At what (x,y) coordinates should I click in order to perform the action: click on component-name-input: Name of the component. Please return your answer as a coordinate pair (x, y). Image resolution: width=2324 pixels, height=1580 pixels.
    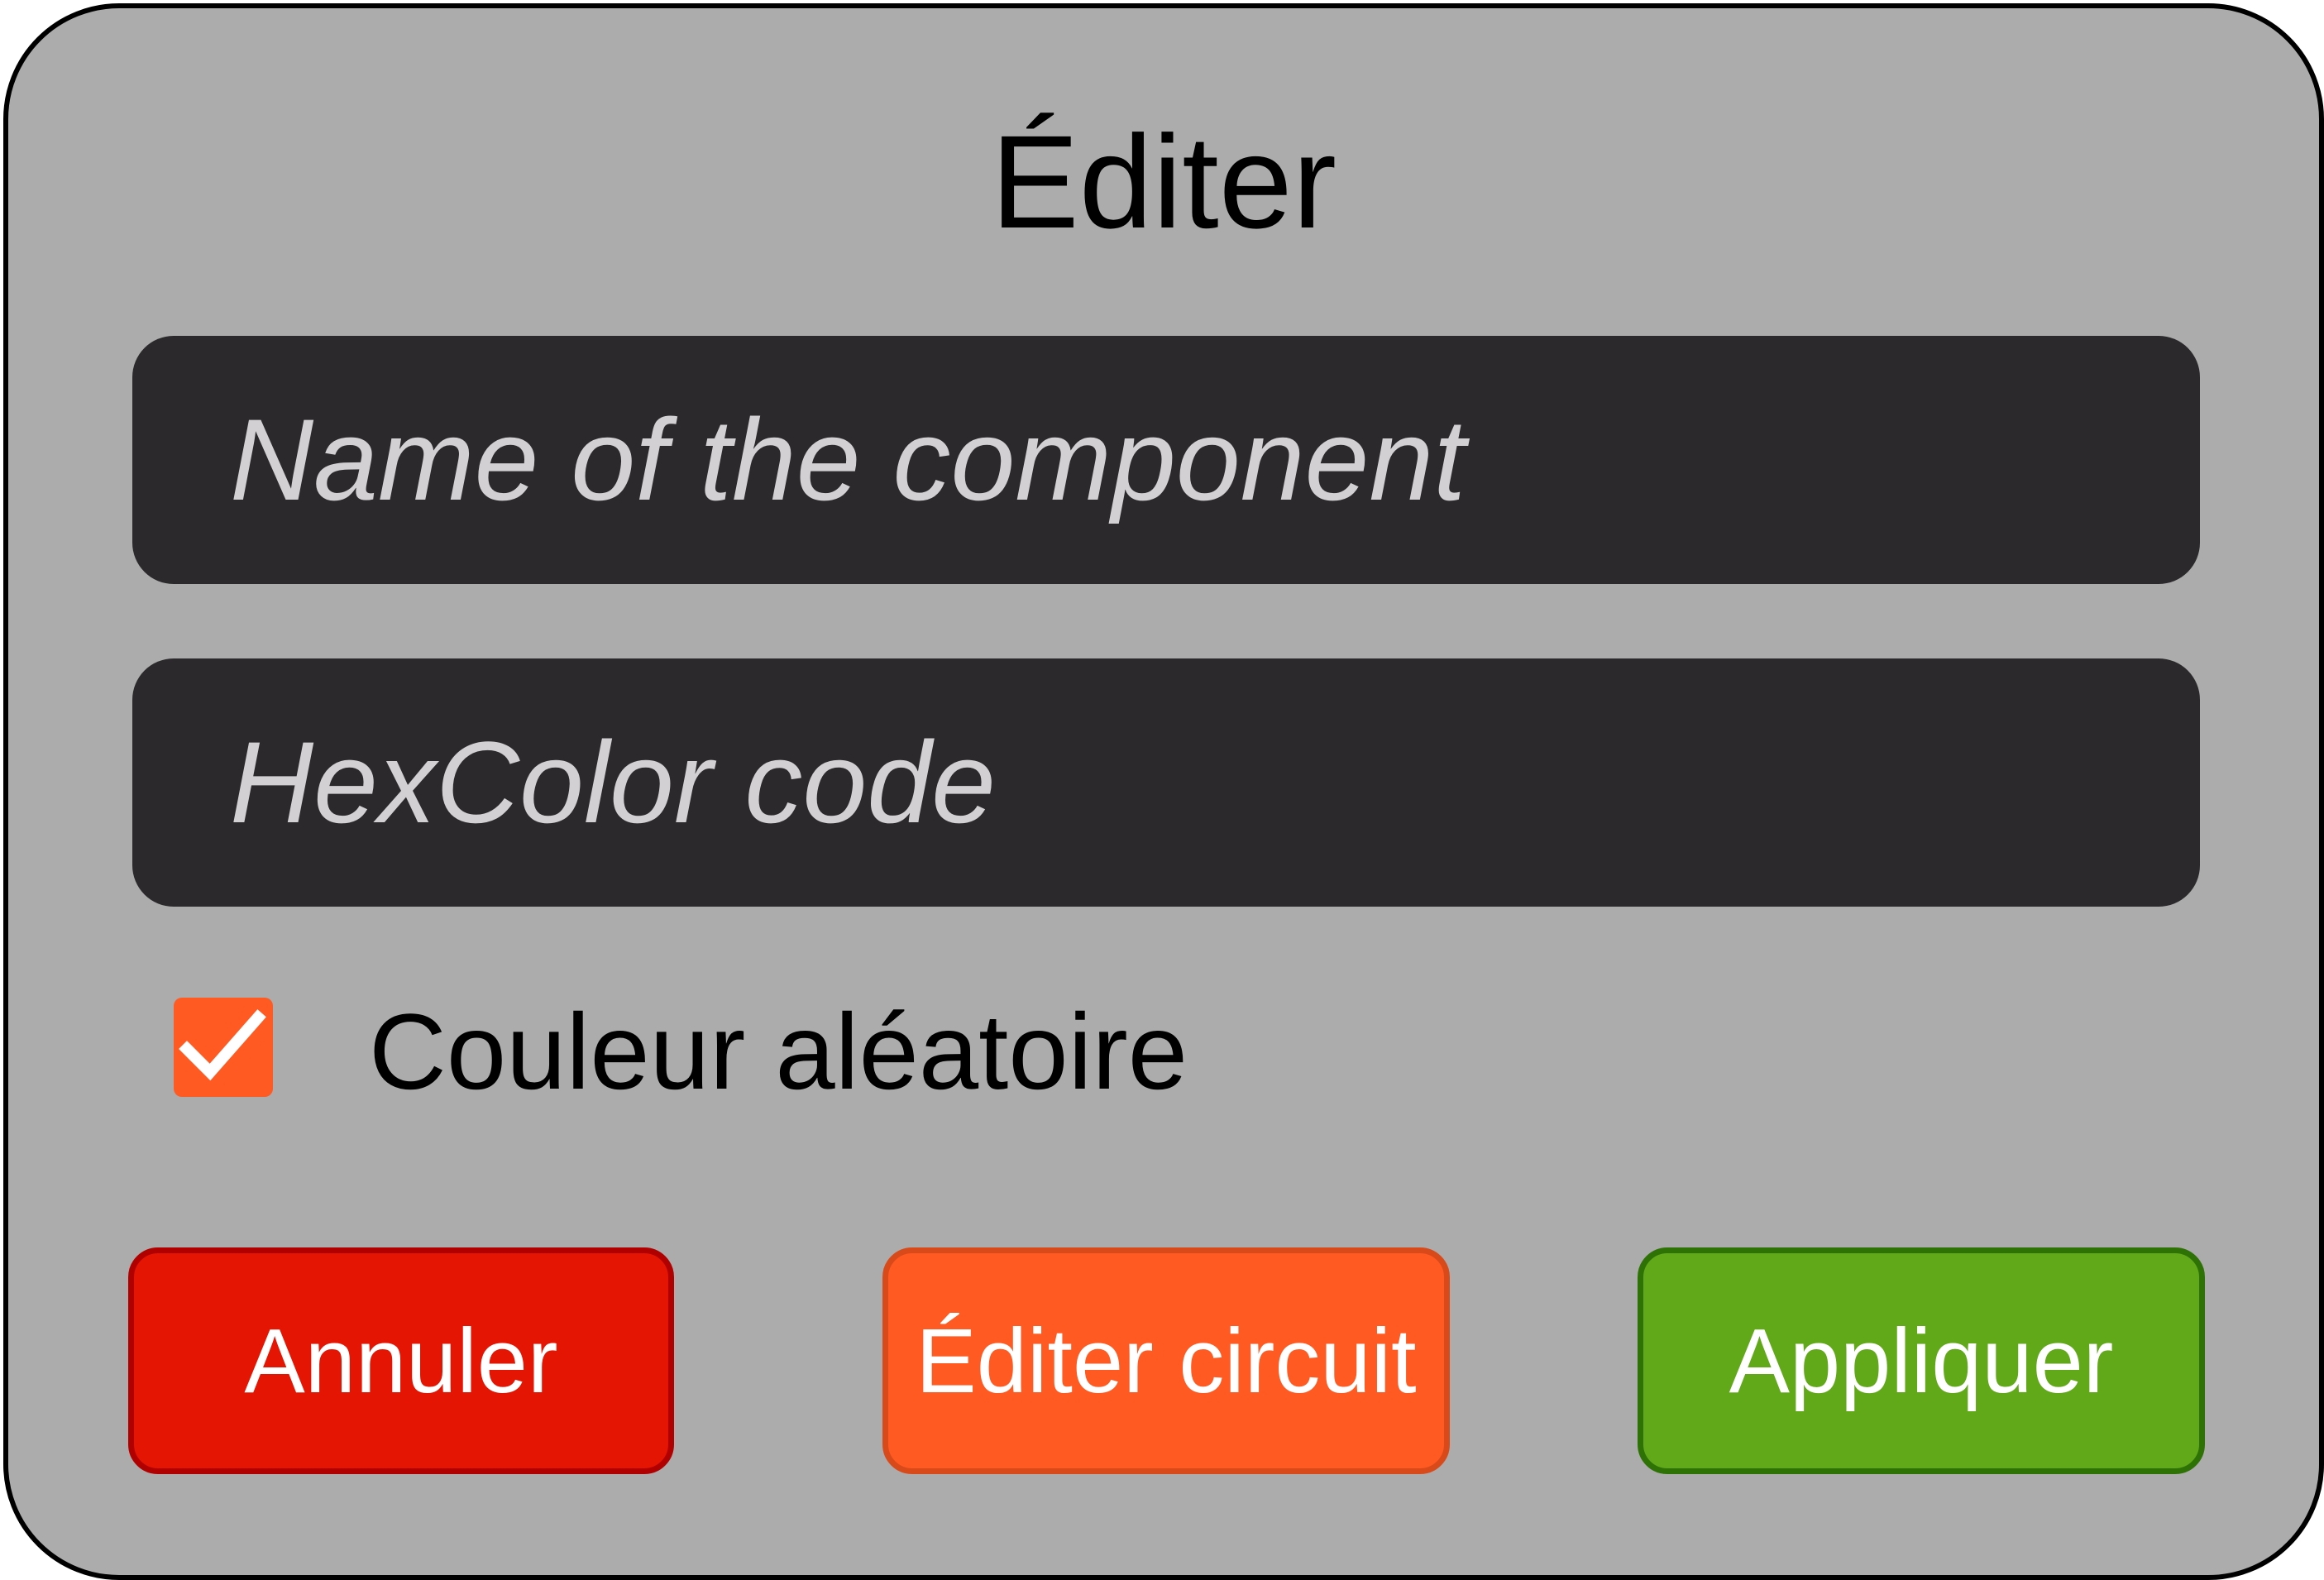
    Looking at the image, I should click on (1166, 460).